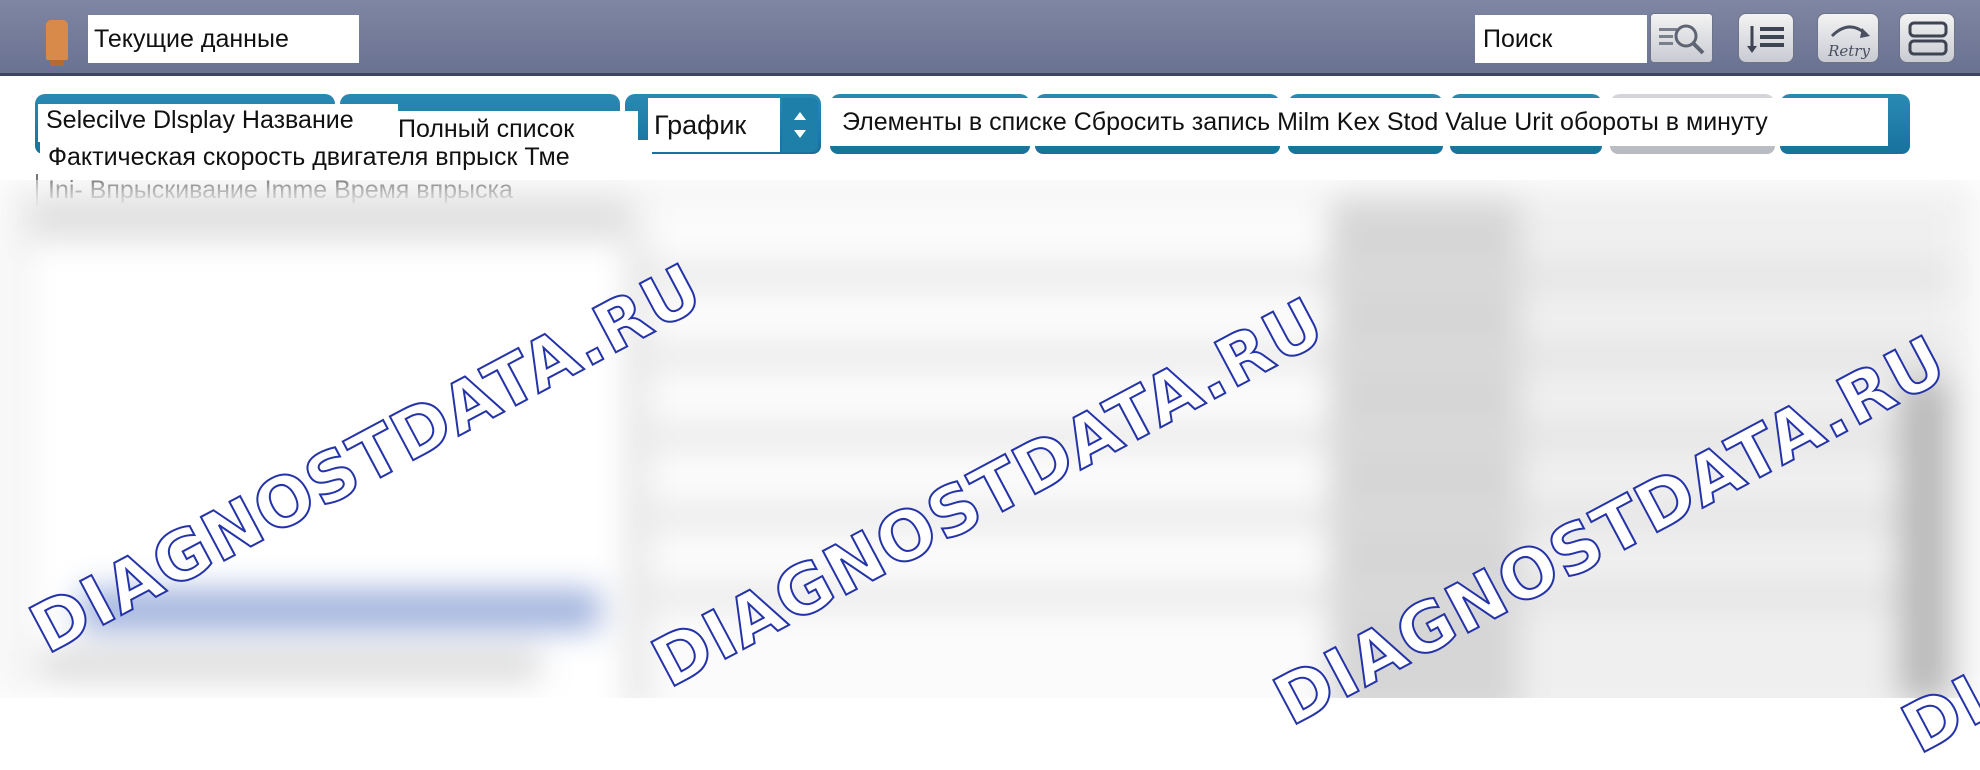  Describe the element at coordinates (223, 39) in the screenshot. I see `window-title: Текущие данные` at that location.